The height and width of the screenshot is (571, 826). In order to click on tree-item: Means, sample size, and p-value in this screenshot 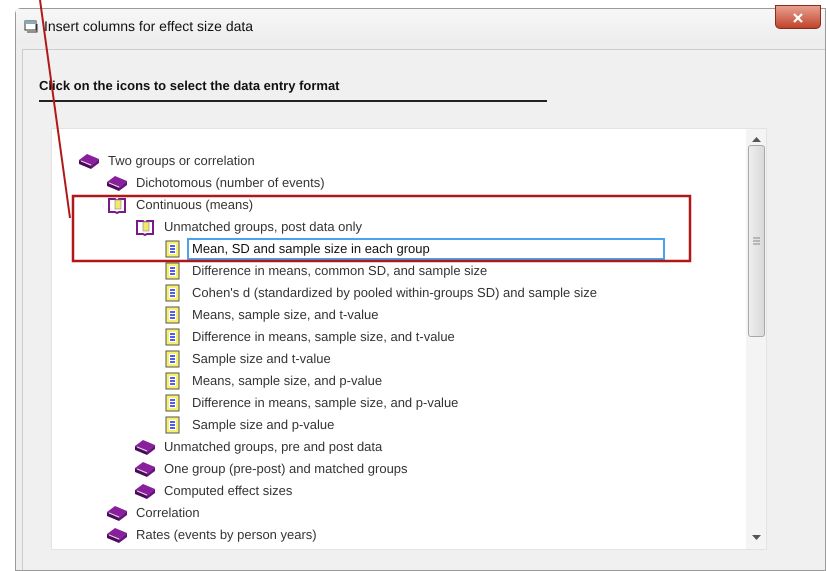, I will do `click(287, 381)`.